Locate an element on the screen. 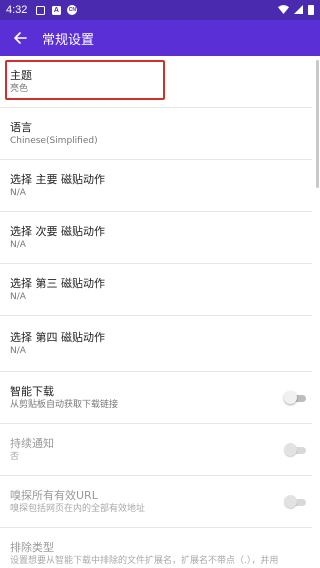 The width and height of the screenshot is (320, 568). app-bar: 常规设置 is located at coordinates (160, 38).